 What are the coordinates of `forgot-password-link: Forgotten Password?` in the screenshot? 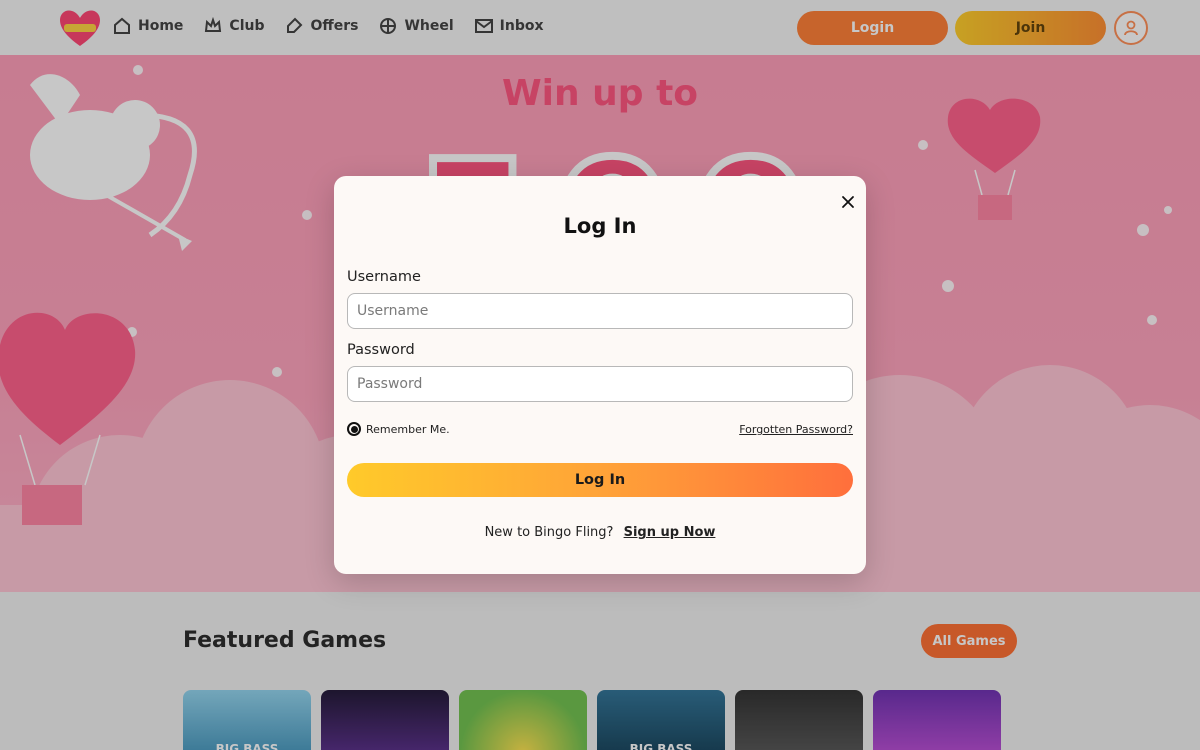 It's located at (796, 429).